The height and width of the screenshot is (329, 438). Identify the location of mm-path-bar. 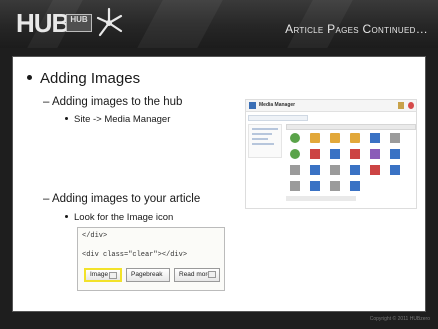
(351, 127).